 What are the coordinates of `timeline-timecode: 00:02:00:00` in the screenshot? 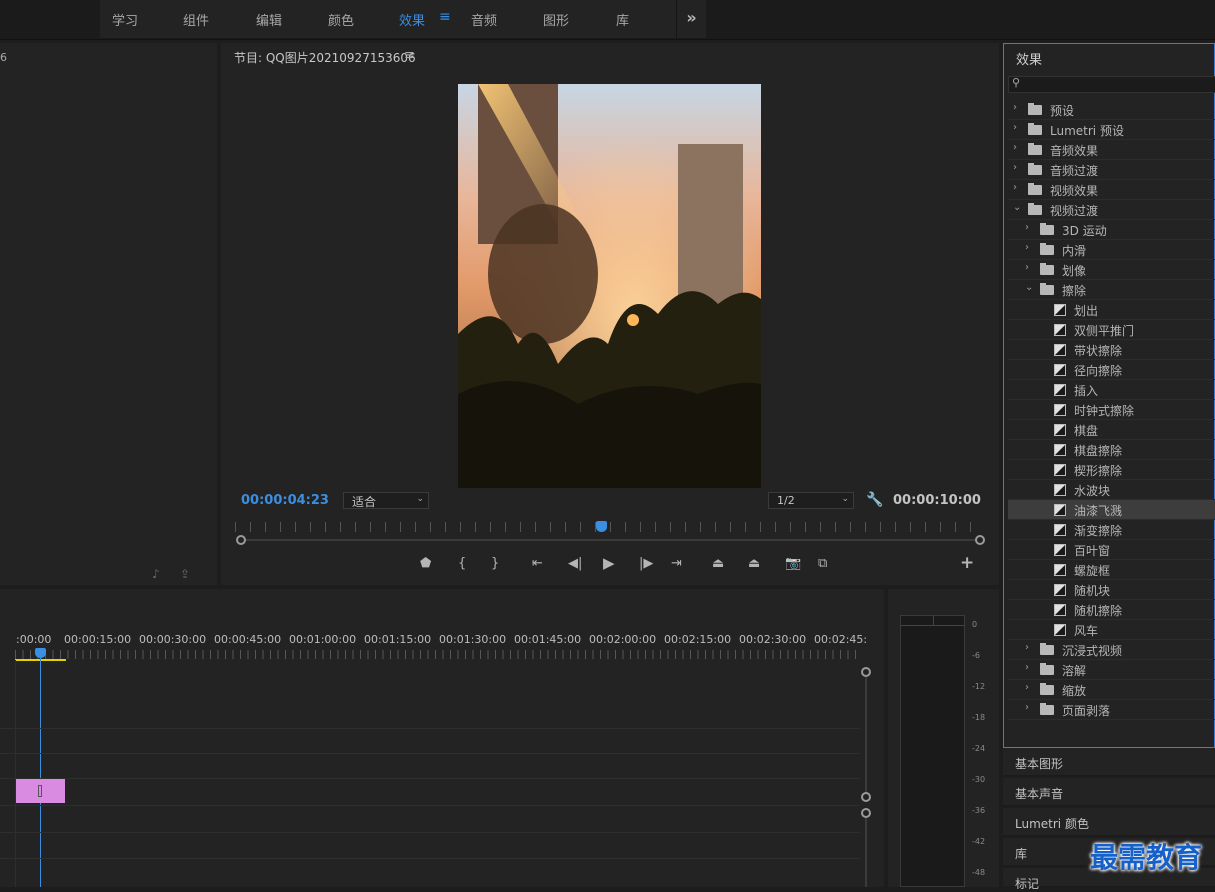 It's located at (623, 639).